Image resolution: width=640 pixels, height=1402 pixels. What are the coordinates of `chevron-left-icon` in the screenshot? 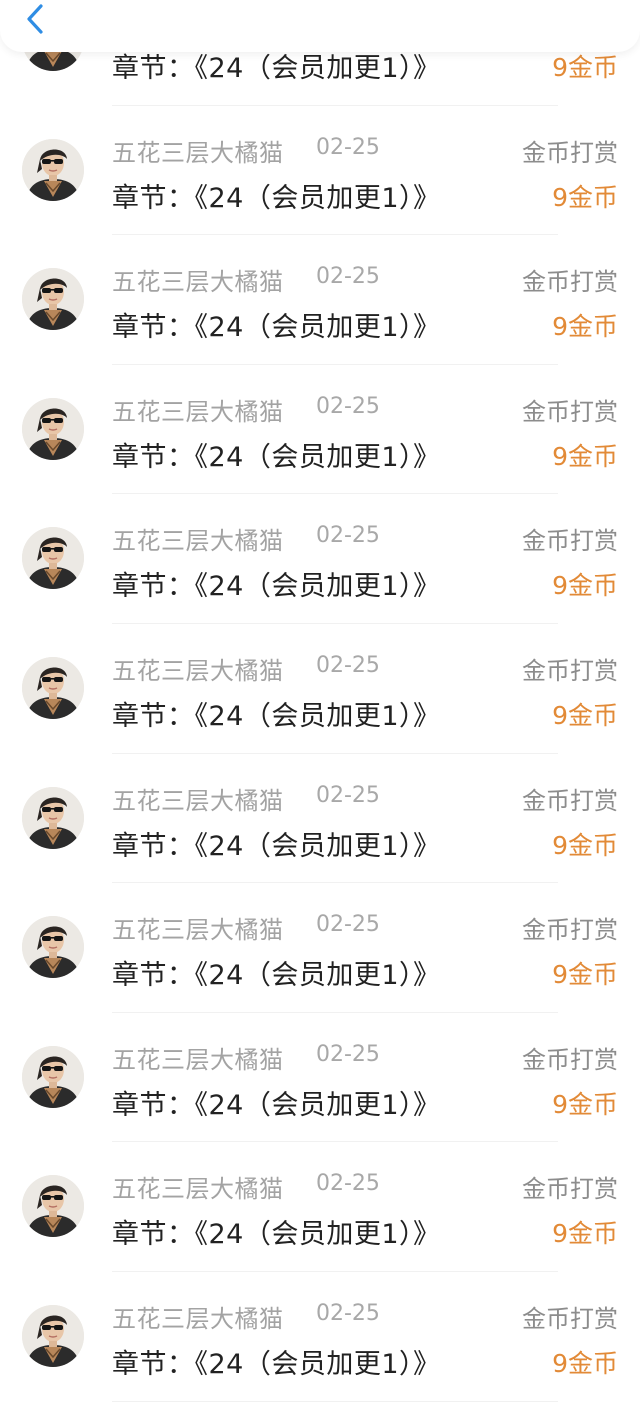 It's located at (35, 19).